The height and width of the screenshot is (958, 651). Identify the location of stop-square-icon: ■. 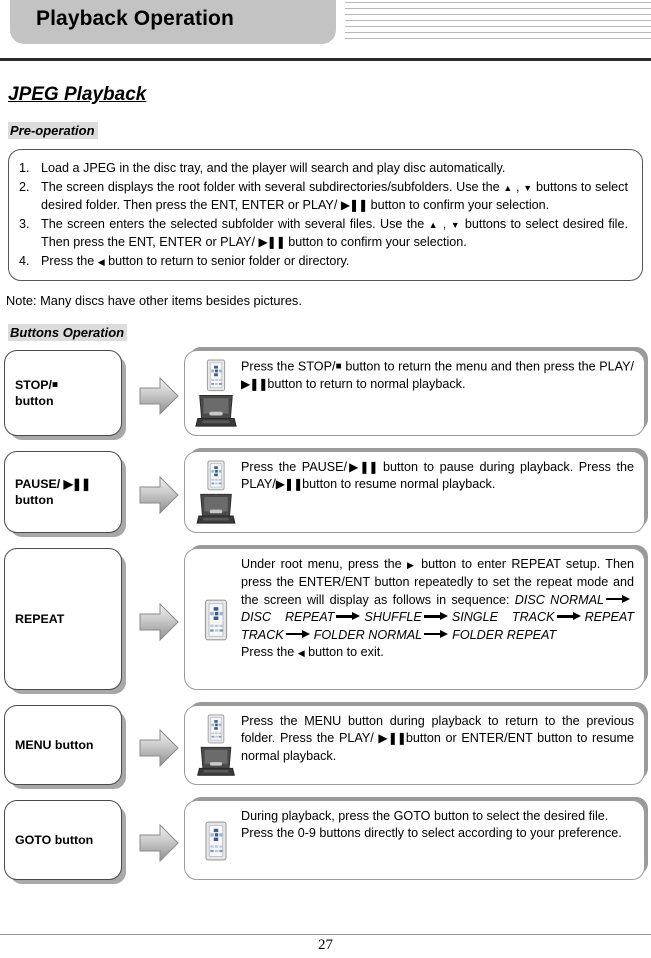
(55, 385).